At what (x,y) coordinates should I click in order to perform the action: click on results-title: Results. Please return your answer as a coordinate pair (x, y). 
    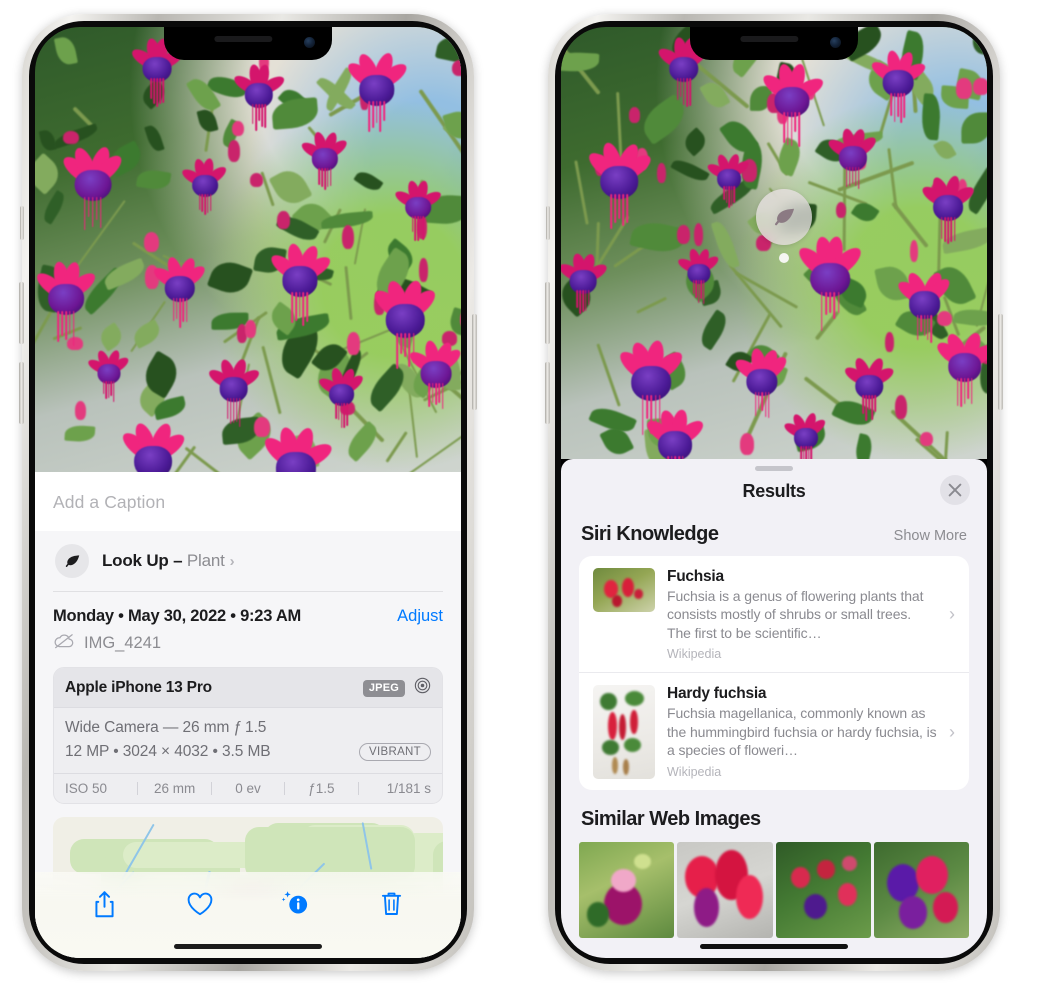
    Looking at the image, I should click on (774, 491).